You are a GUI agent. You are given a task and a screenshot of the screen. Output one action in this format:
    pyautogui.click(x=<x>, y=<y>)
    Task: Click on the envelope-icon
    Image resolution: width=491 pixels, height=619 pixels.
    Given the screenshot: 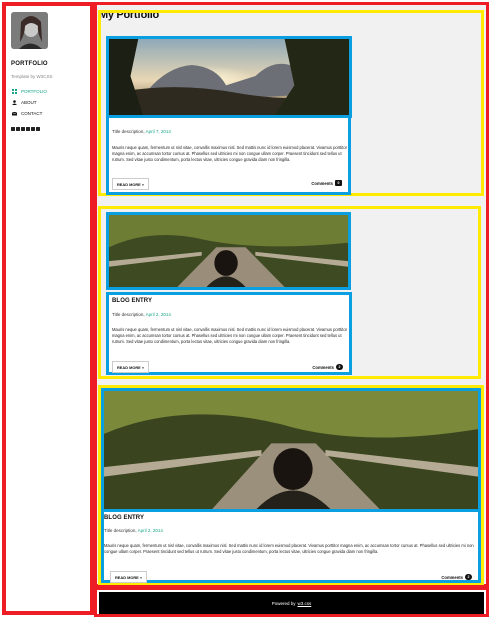 What is the action you would take?
    pyautogui.click(x=14, y=114)
    